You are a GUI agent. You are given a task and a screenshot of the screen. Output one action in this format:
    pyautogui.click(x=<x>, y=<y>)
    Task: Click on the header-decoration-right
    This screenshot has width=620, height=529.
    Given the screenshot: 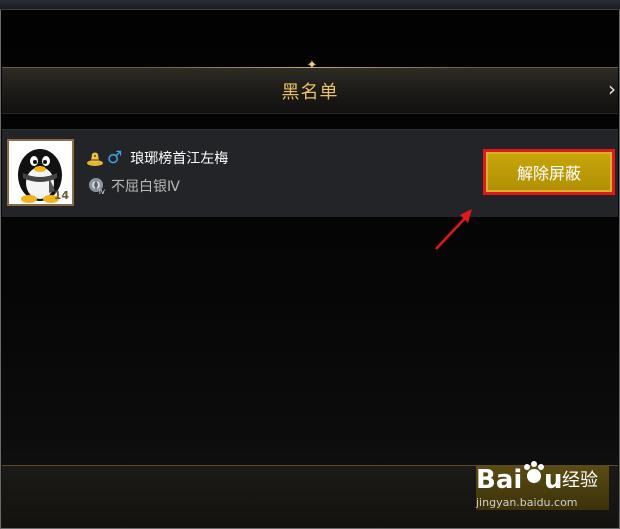 What is the action you would take?
    pyautogui.click(x=393, y=67)
    